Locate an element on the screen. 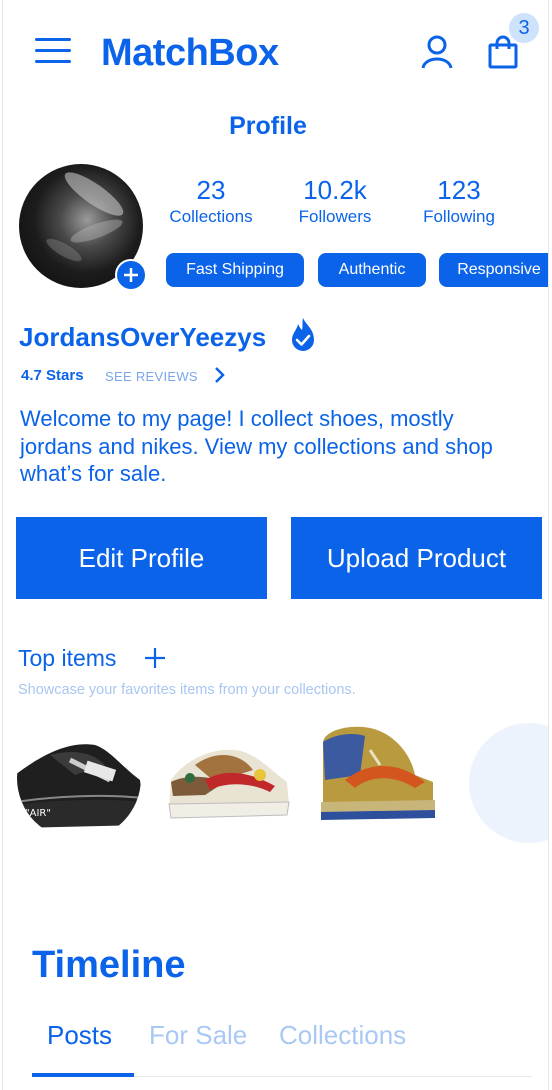  tab-for-sale: For Sale is located at coordinates (198, 1035).